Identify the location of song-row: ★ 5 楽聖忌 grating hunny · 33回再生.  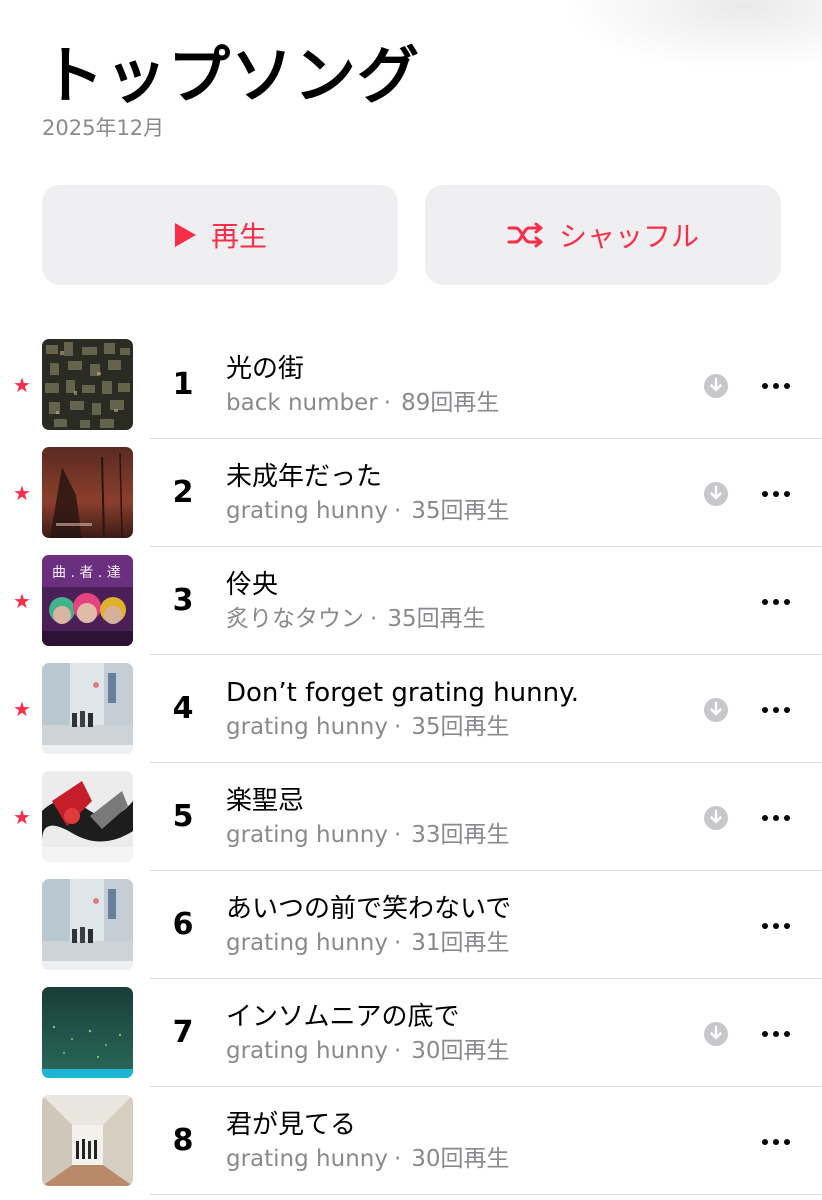
(411, 817).